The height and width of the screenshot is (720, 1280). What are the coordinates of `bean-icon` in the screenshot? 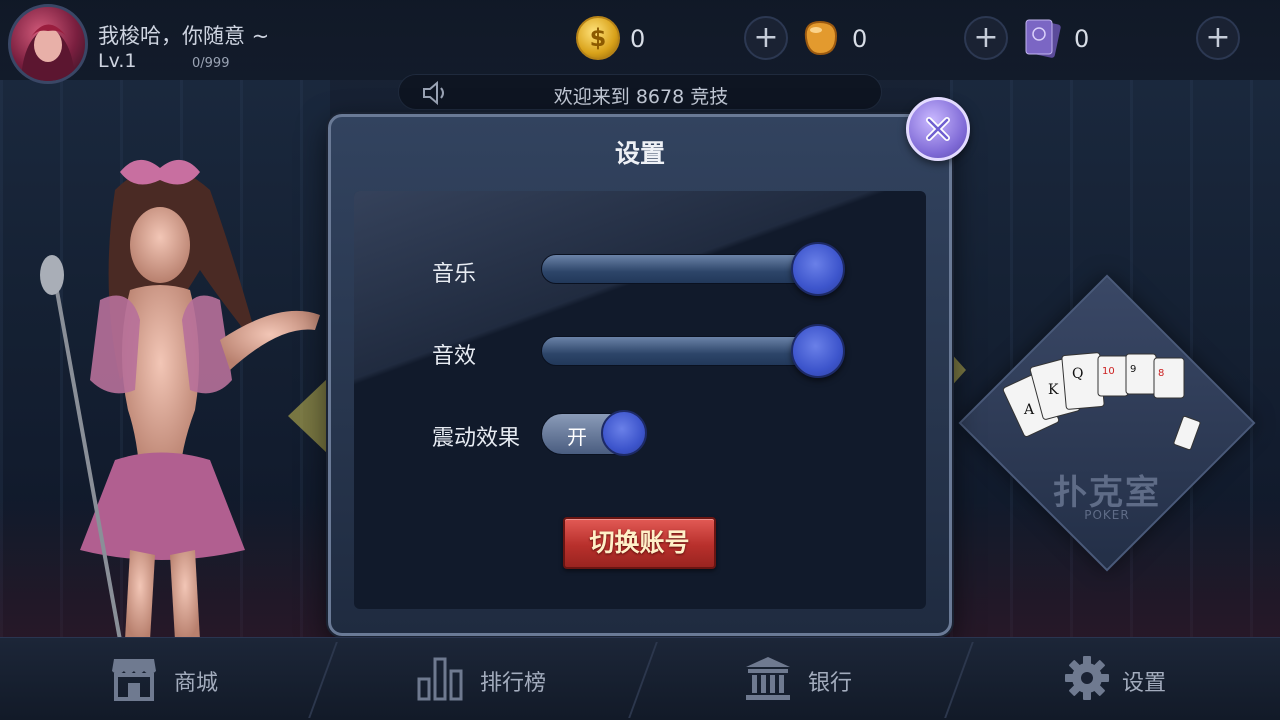 It's located at (821, 38).